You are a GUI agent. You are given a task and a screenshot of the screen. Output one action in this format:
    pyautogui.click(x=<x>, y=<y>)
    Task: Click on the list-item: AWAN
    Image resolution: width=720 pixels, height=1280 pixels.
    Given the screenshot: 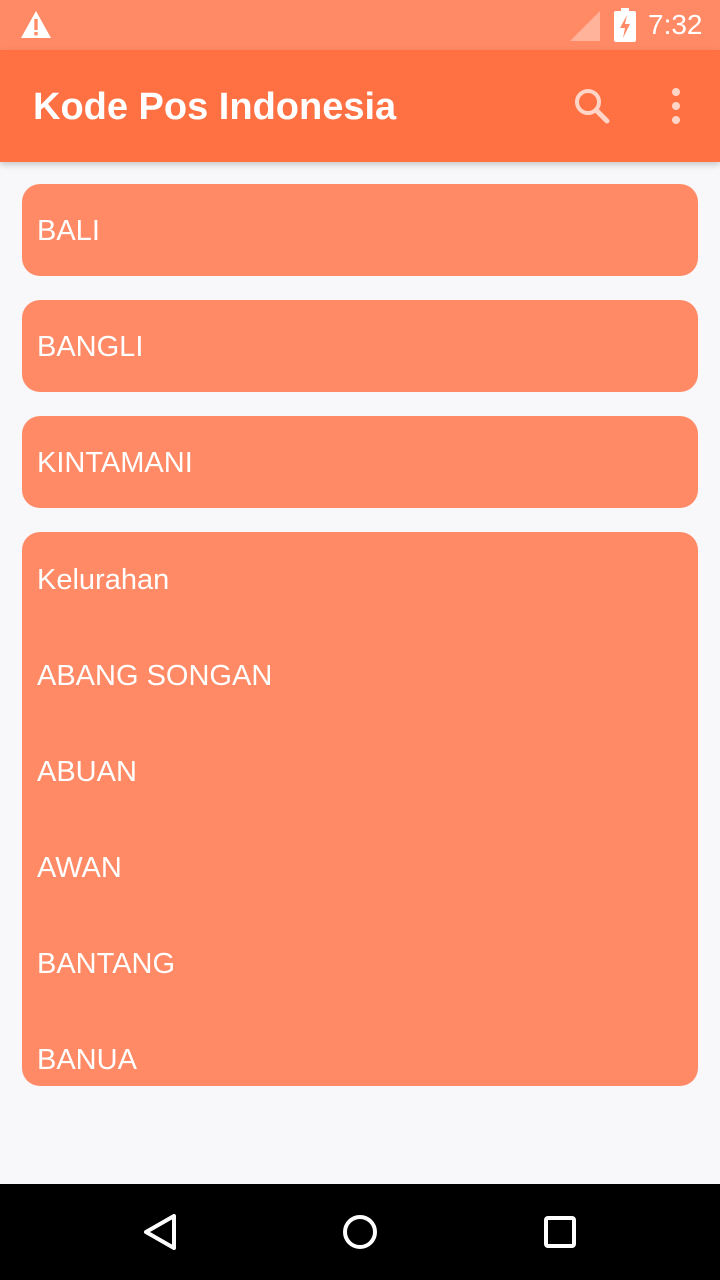 What is the action you would take?
    pyautogui.click(x=79, y=868)
    